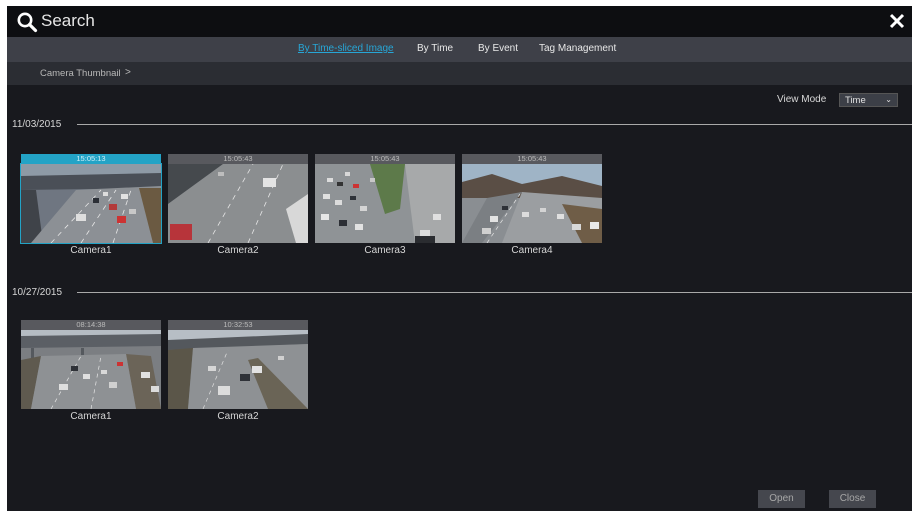  Describe the element at coordinates (897, 21) in the screenshot. I see `close-icon` at that location.